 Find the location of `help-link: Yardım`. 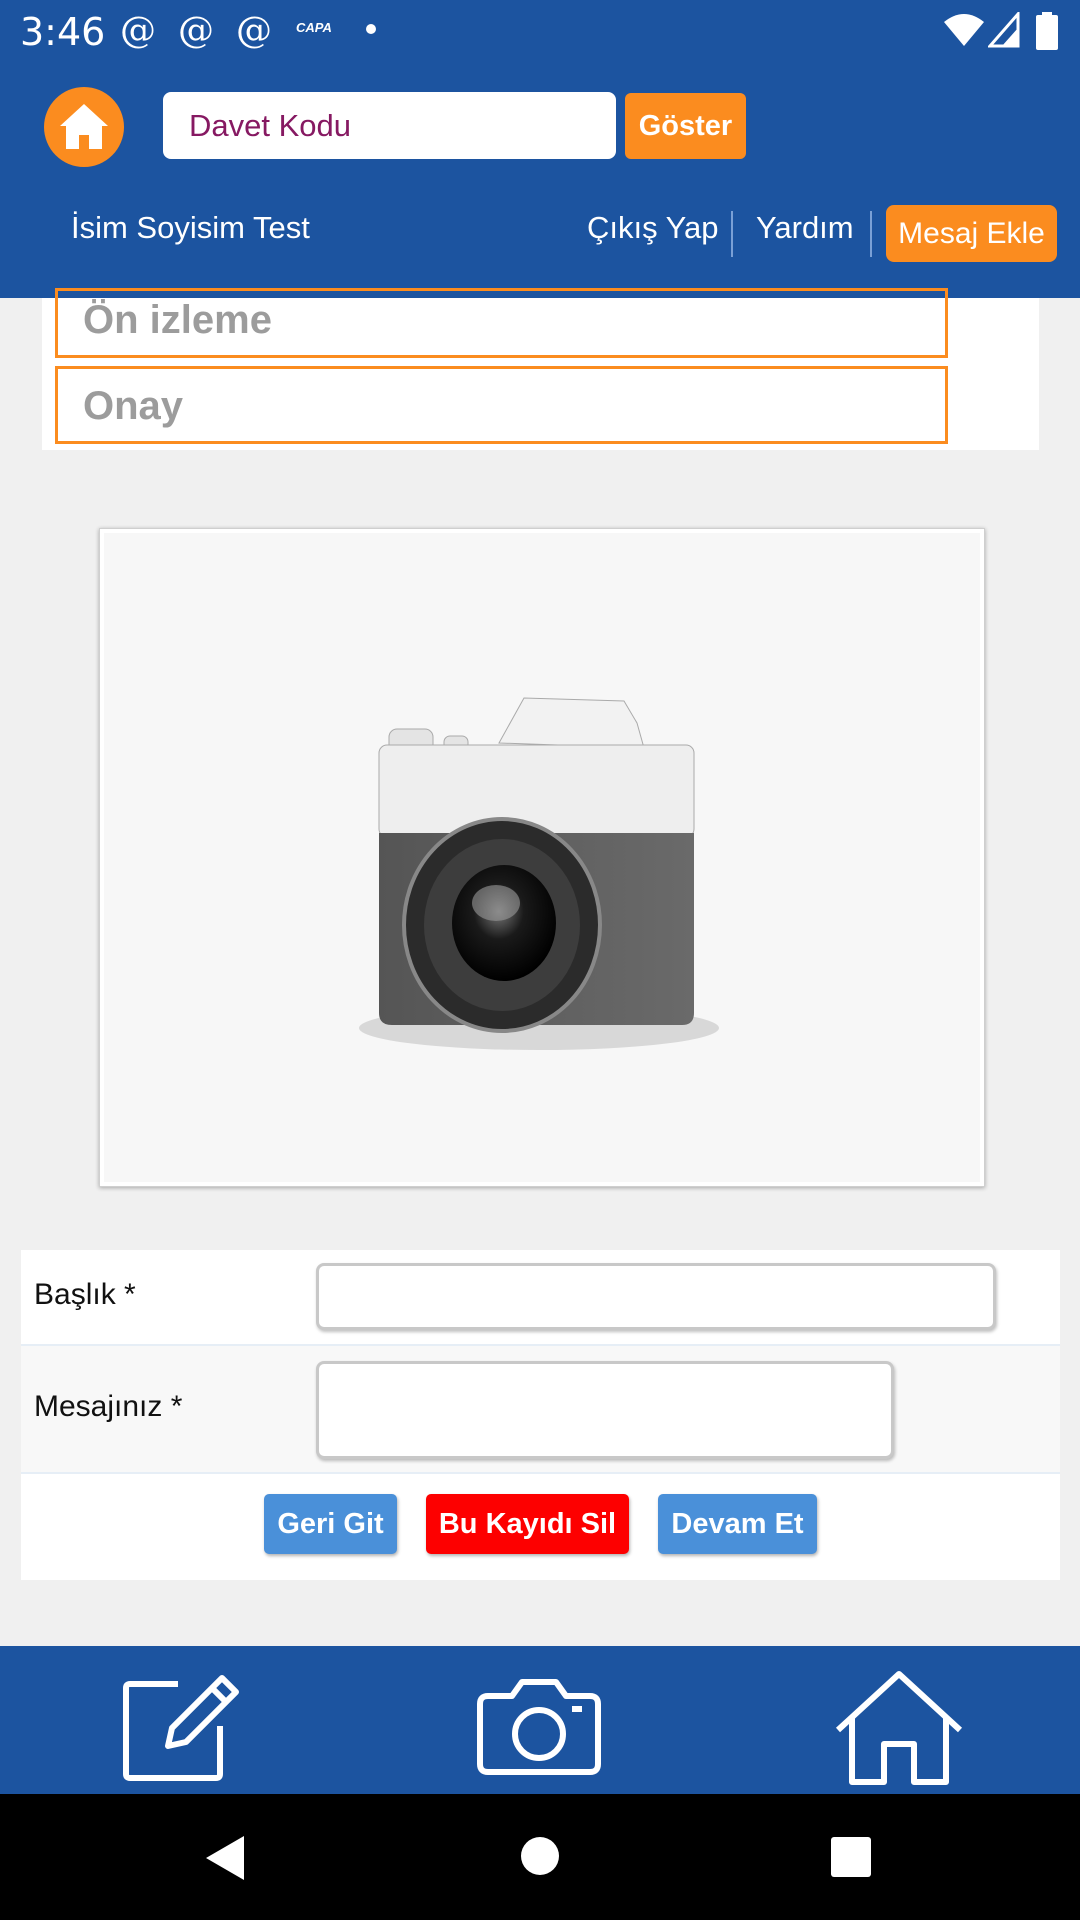

help-link: Yardım is located at coordinates (805, 228).